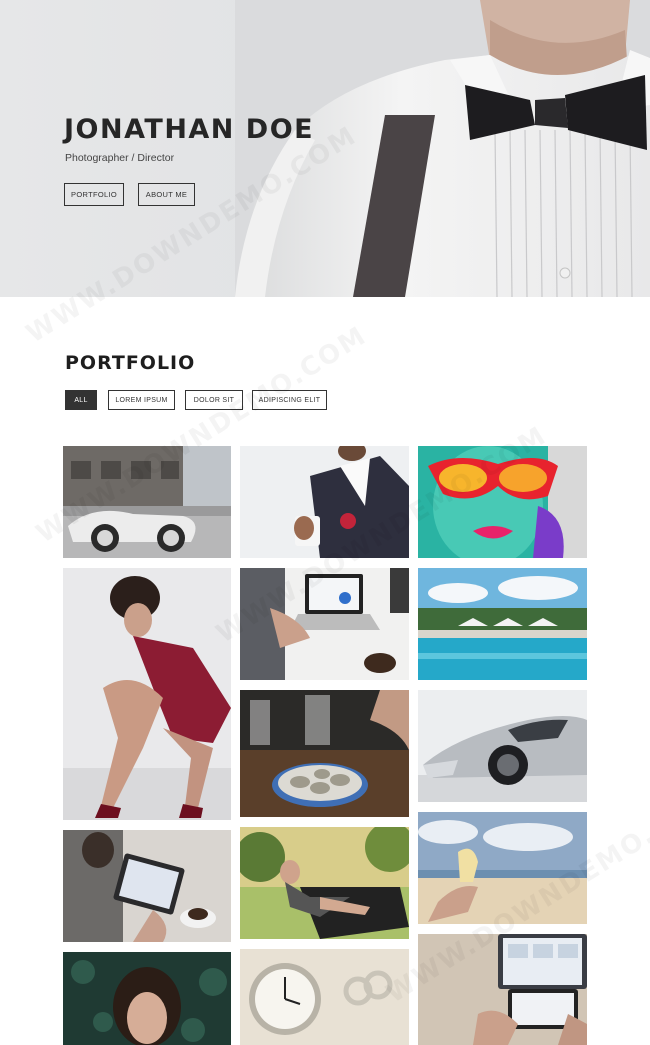 This screenshot has height=1045, width=650. Describe the element at coordinates (147, 502) in the screenshot. I see `portfolio-item-vintage-car` at that location.